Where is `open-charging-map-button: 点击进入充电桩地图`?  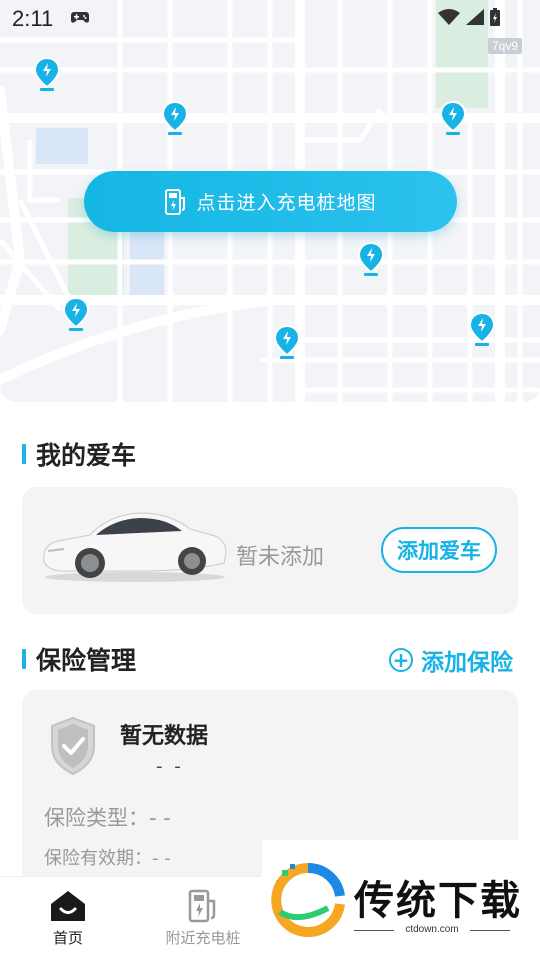 open-charging-map-button: 点击进入充电桩地图 is located at coordinates (270, 201).